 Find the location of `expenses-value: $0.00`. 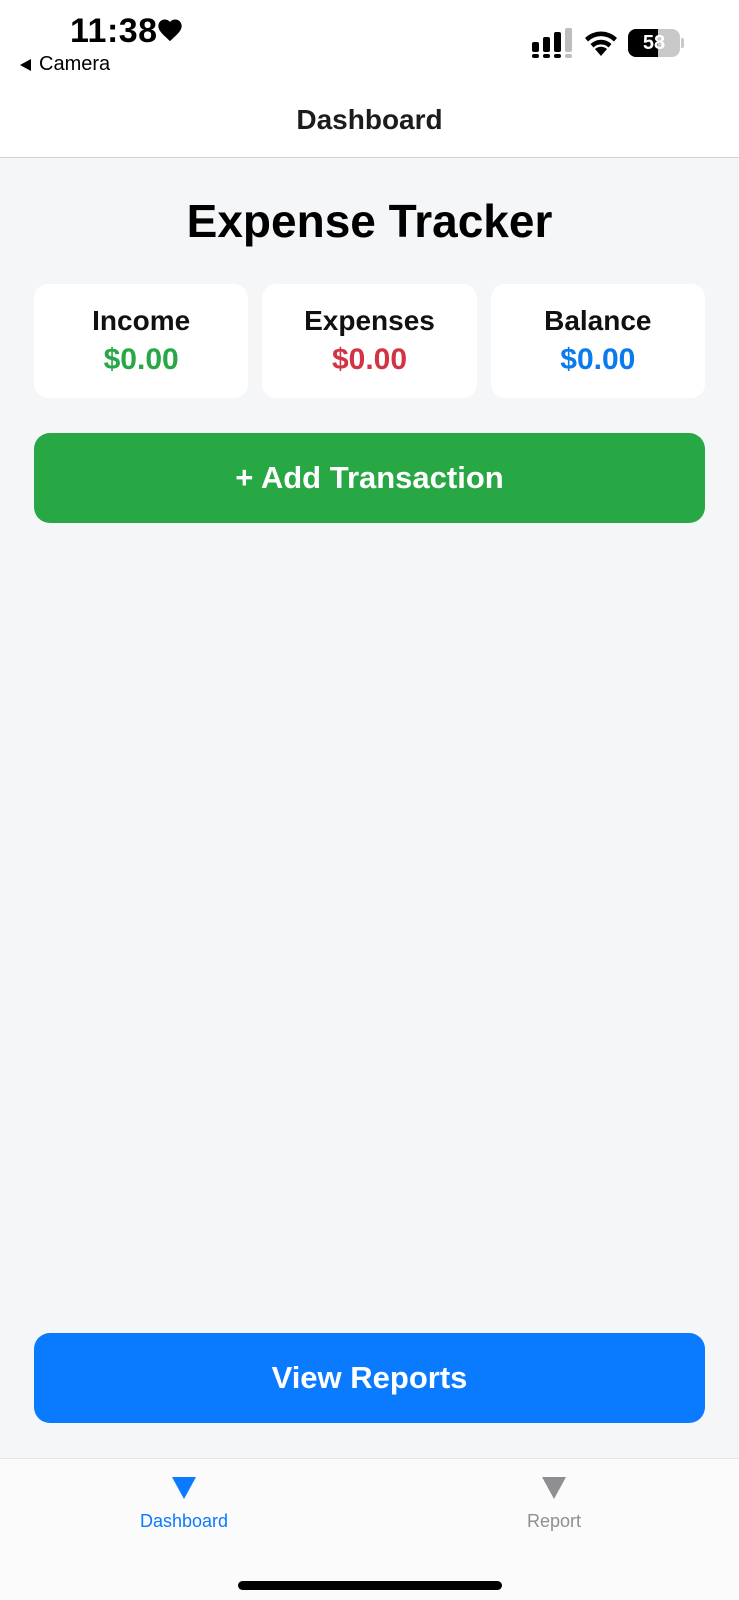

expenses-value: $0.00 is located at coordinates (369, 359).